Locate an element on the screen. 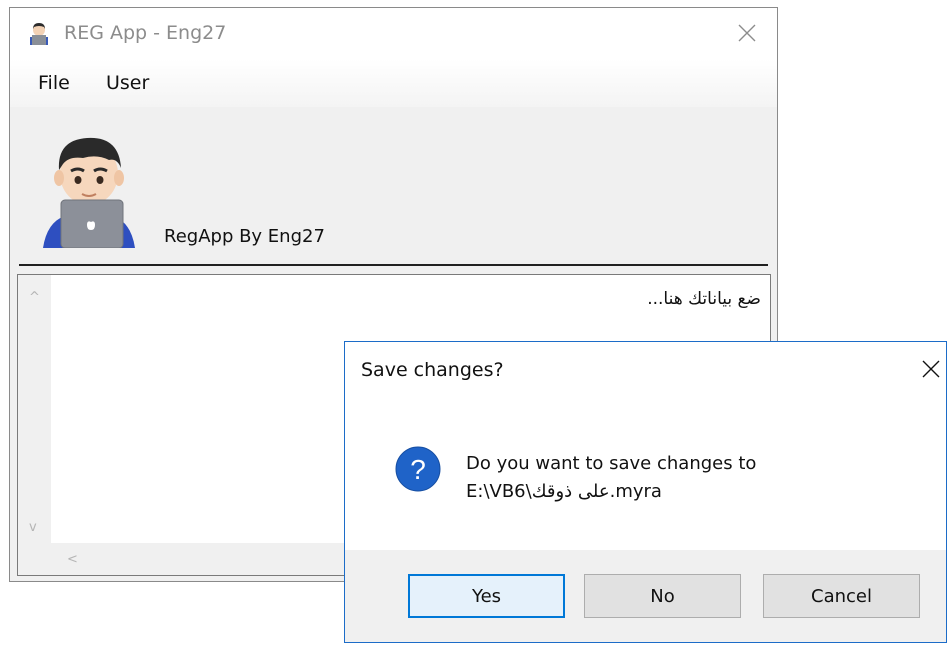  no-button: No is located at coordinates (662, 596).